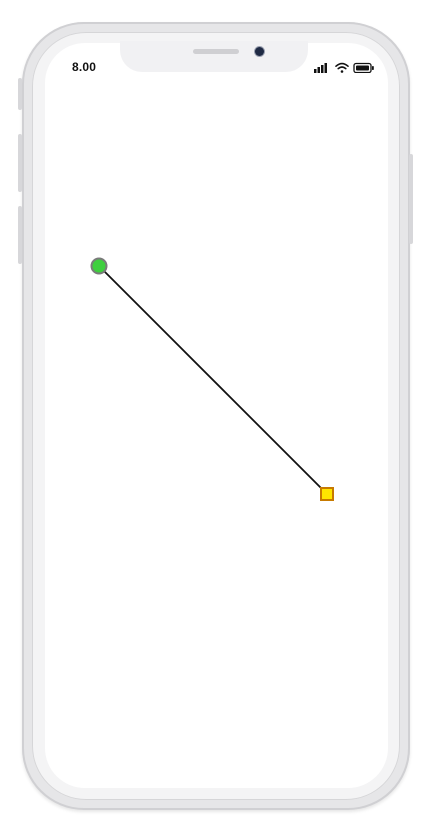 The width and height of the screenshot is (428, 829). Describe the element at coordinates (327, 494) in the screenshot. I see `end-node-square` at that location.